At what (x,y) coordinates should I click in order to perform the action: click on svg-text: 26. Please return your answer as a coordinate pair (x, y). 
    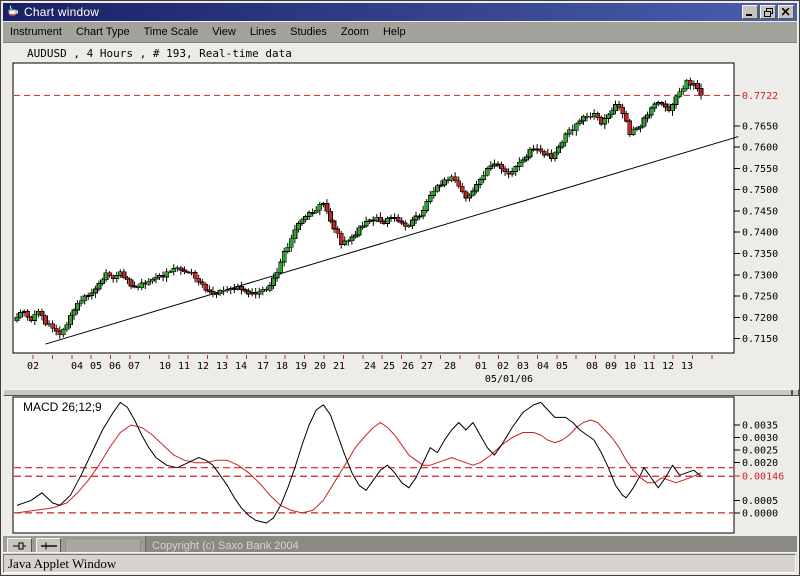
    Looking at the image, I should click on (408, 366).